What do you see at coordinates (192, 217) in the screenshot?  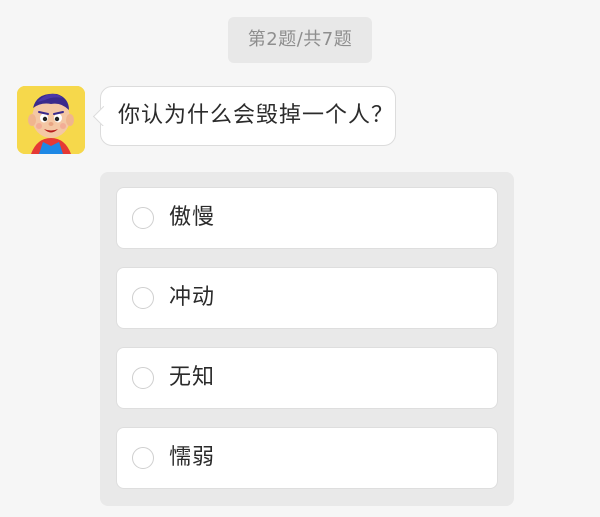 I see `option-label: 傲慢` at bounding box center [192, 217].